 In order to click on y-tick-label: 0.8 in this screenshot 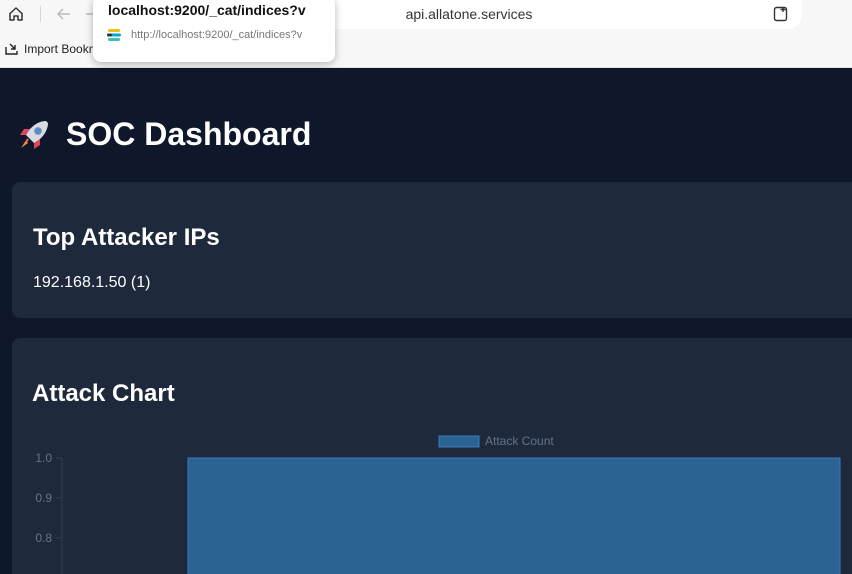, I will do `click(43, 538)`.